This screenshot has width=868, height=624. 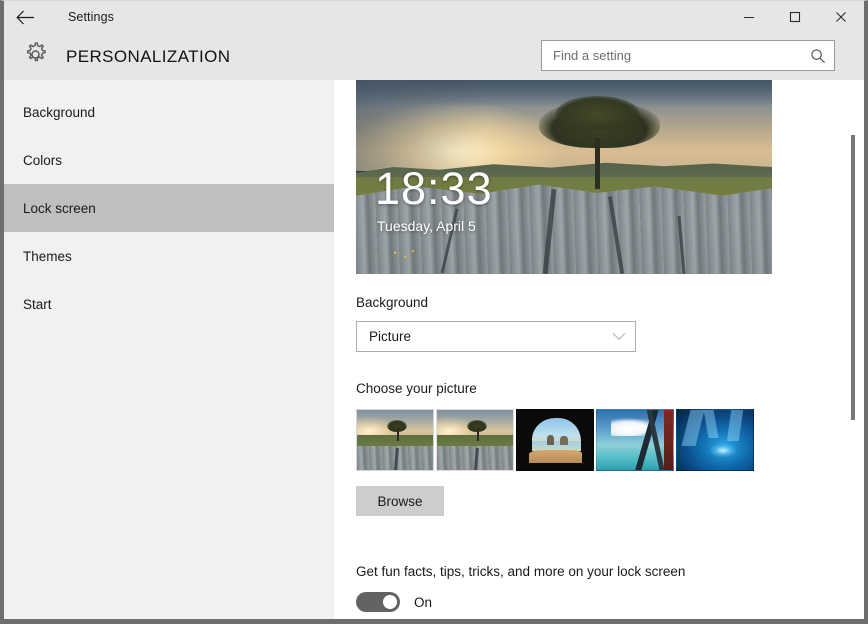 What do you see at coordinates (91, 17) in the screenshot?
I see `app-title: Settings` at bounding box center [91, 17].